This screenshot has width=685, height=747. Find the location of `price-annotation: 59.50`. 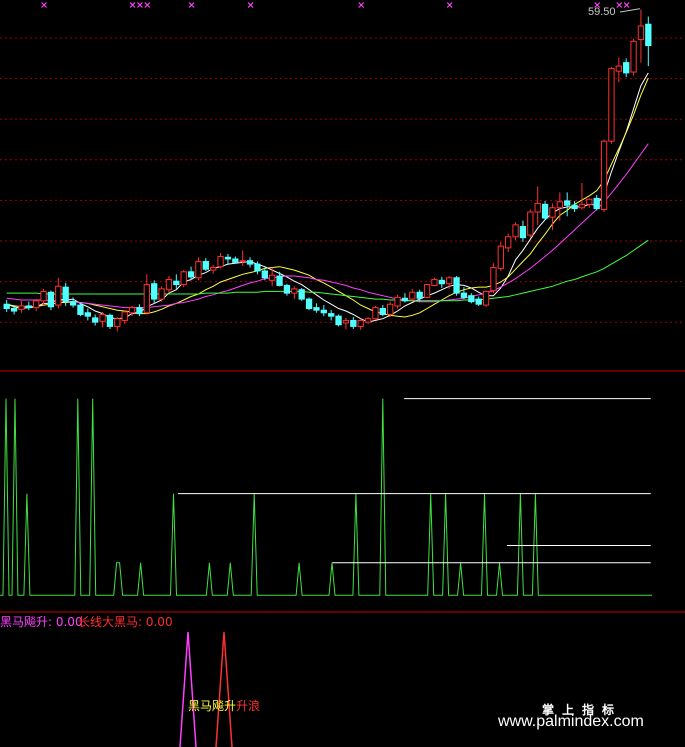

price-annotation: 59.50 is located at coordinates (602, 12).